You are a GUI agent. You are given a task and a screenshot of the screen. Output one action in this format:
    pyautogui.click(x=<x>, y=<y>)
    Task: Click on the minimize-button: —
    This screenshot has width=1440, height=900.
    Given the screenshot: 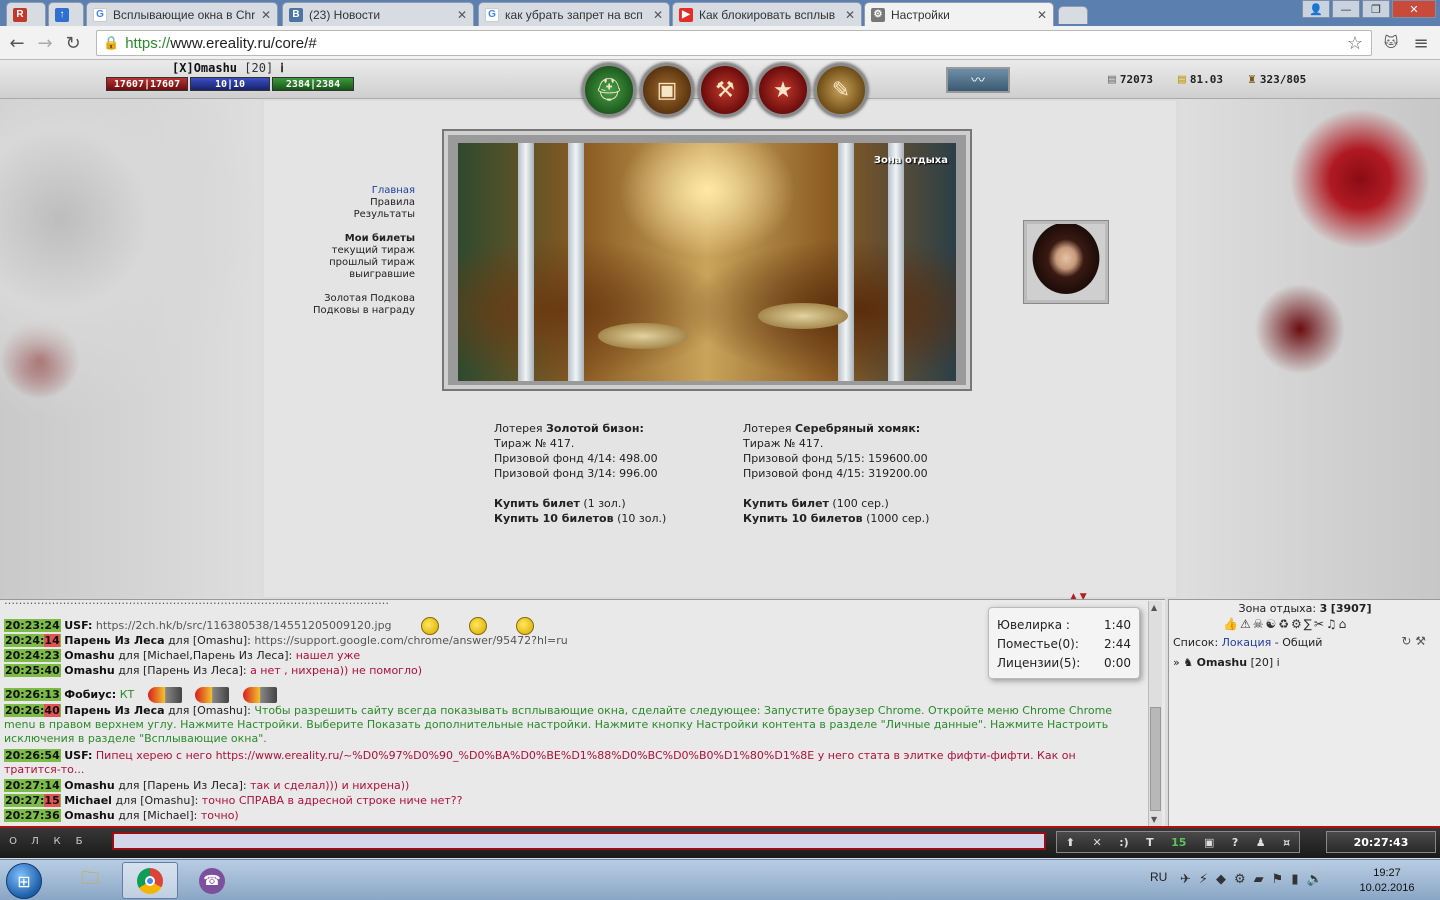 What is the action you would take?
    pyautogui.click(x=1346, y=9)
    